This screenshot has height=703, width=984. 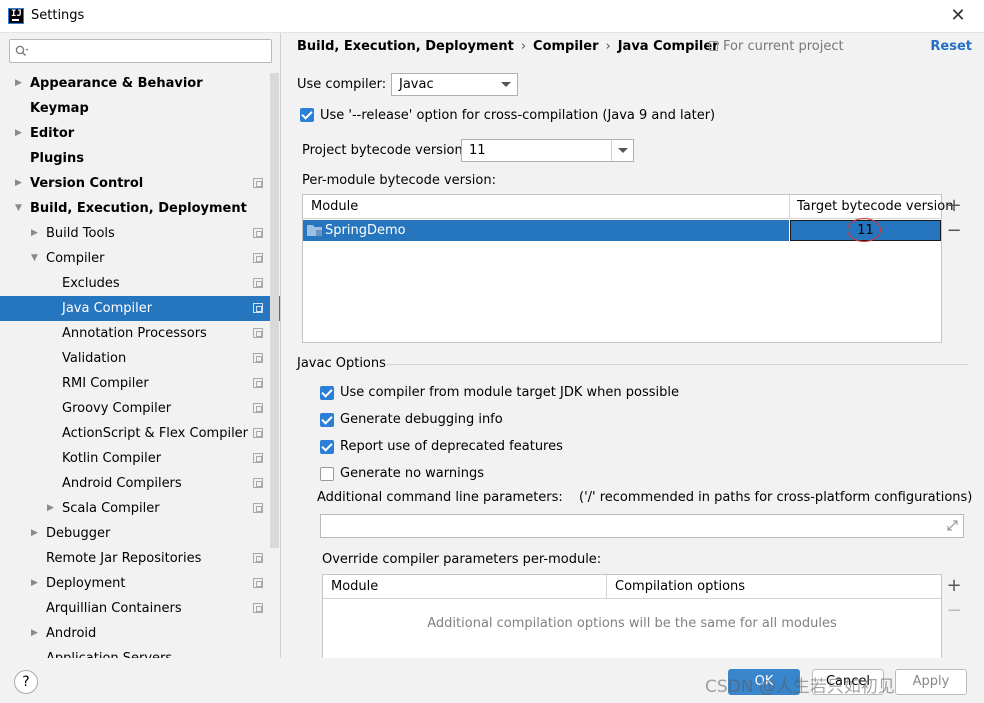 I want to click on column-header-target: Target bytecode version, so click(x=871, y=207).